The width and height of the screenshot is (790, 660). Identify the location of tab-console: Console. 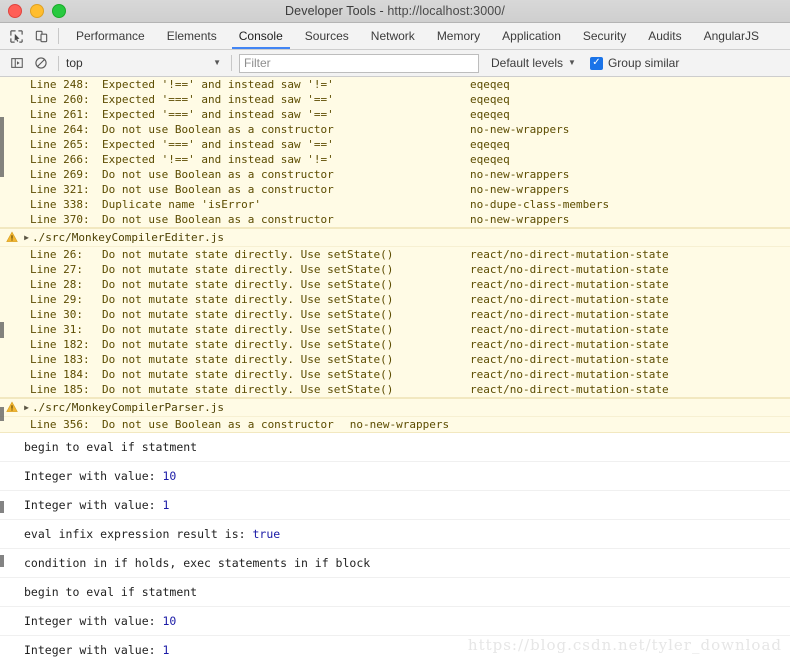
(261, 36).